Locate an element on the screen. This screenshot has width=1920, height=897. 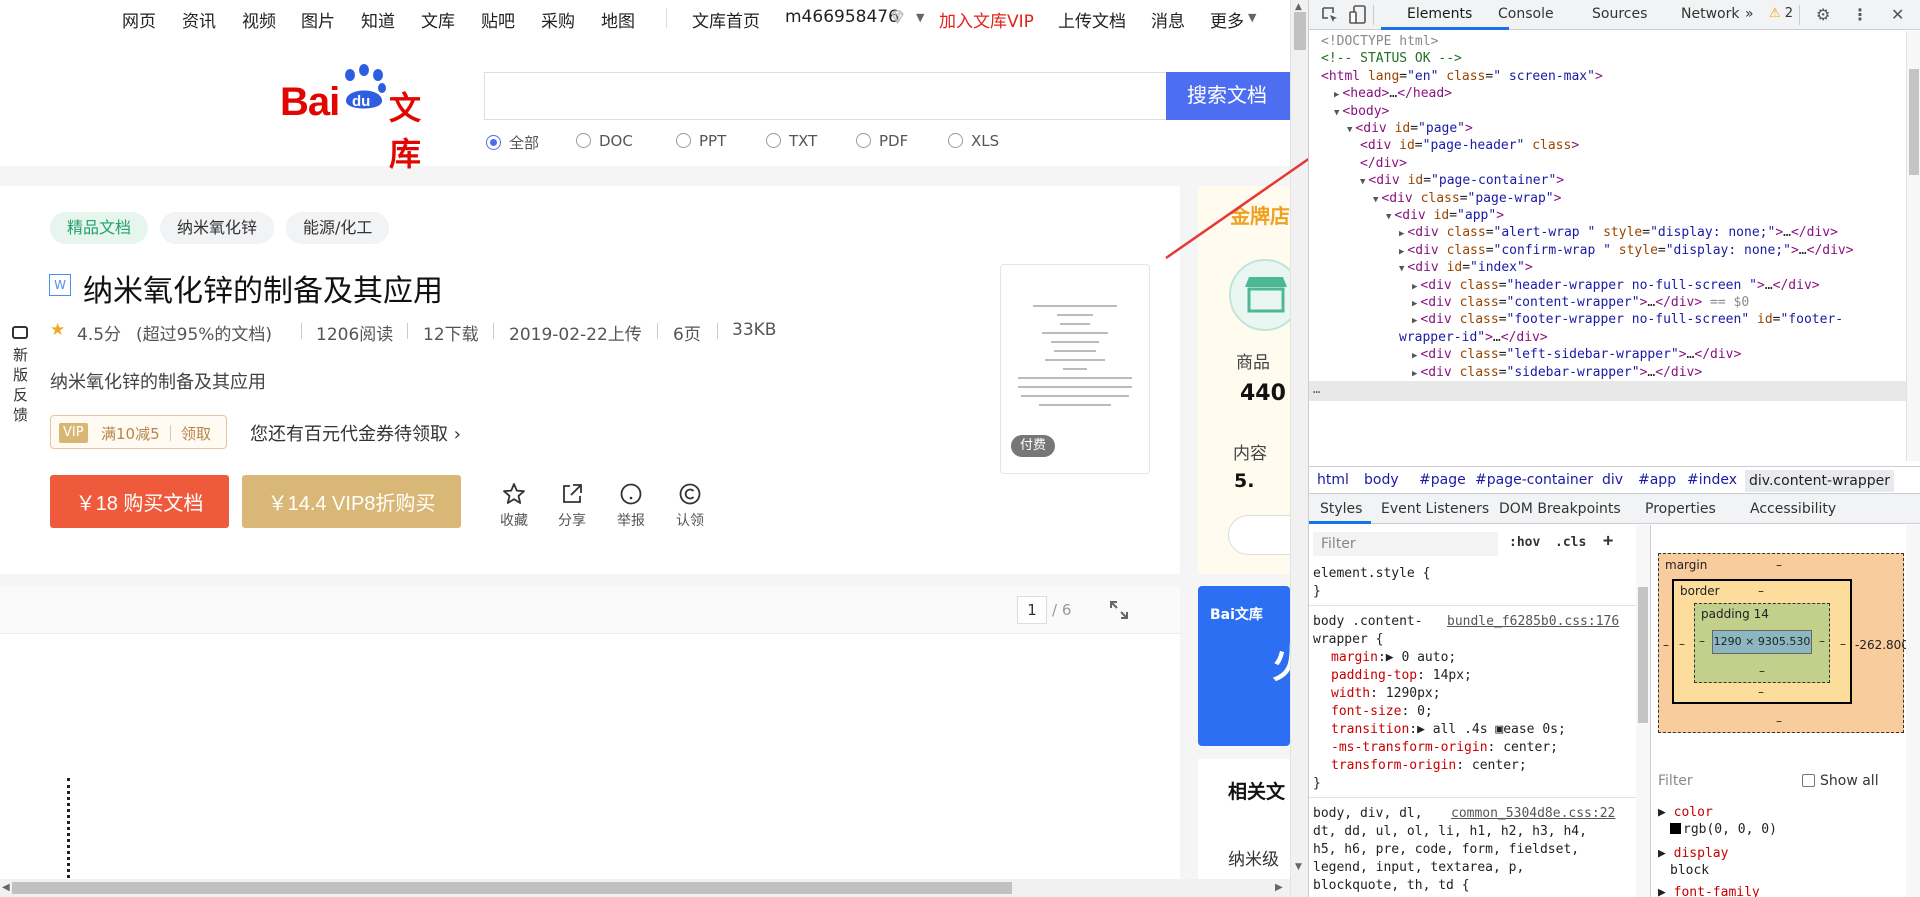
dom-node-line: ▼ <body> is located at coordinates (1361, 112).